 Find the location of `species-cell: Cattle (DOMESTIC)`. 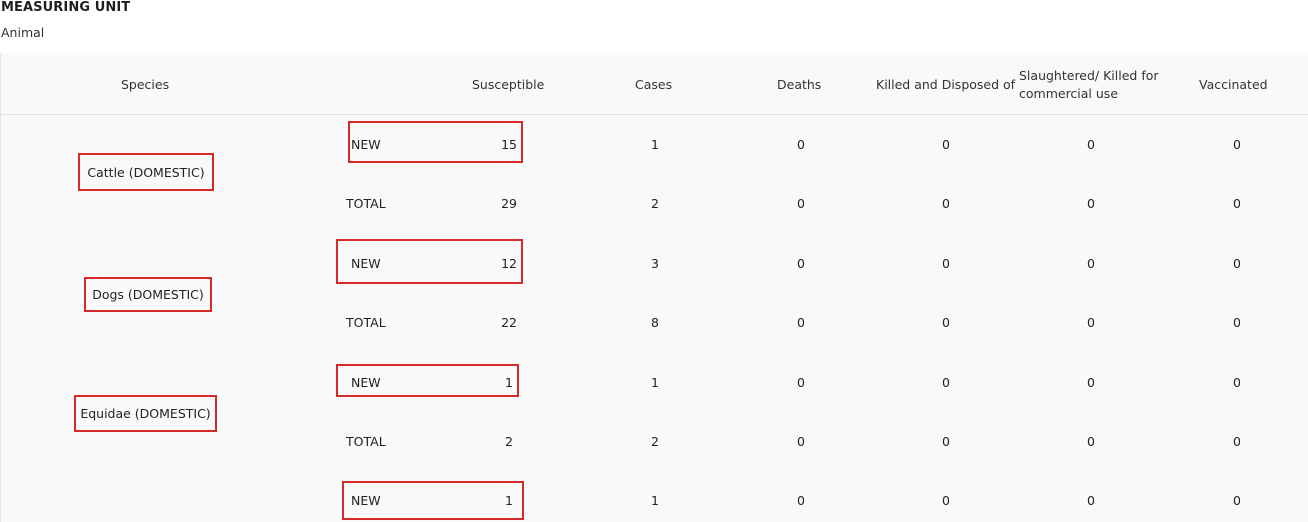

species-cell: Cattle (DOMESTIC) is located at coordinates (146, 172).